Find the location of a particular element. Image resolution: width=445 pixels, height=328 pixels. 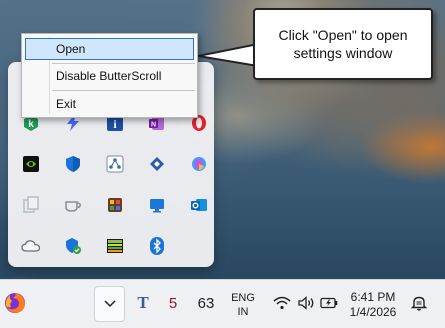

battery-icon is located at coordinates (329, 303).